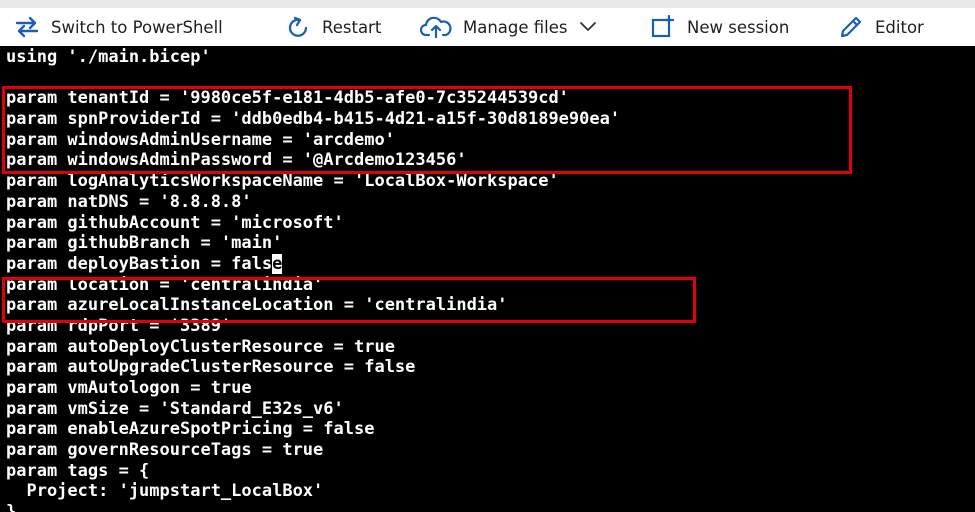  What do you see at coordinates (313, 507) in the screenshot?
I see `terminal-line: }` at bounding box center [313, 507].